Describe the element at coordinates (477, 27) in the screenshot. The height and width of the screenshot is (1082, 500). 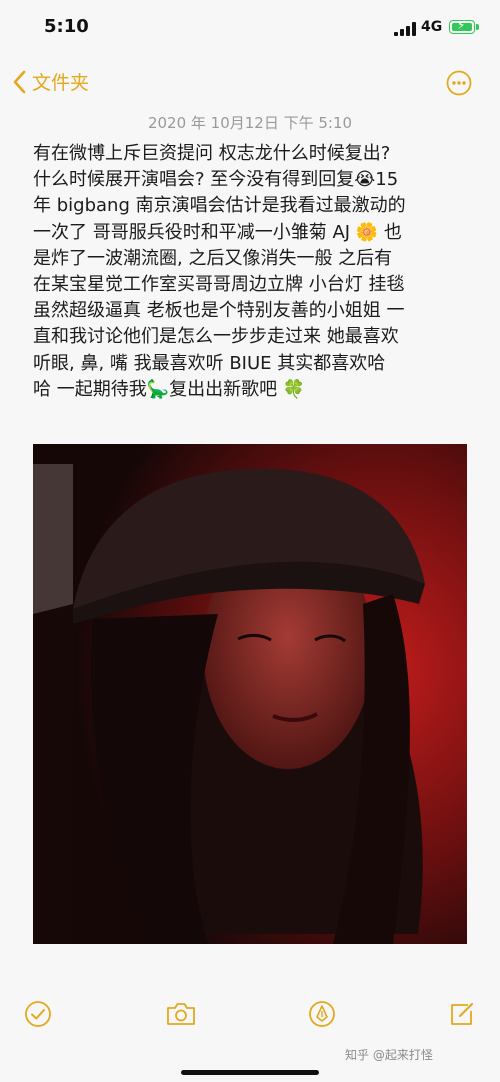
I see `battery-cap` at that location.